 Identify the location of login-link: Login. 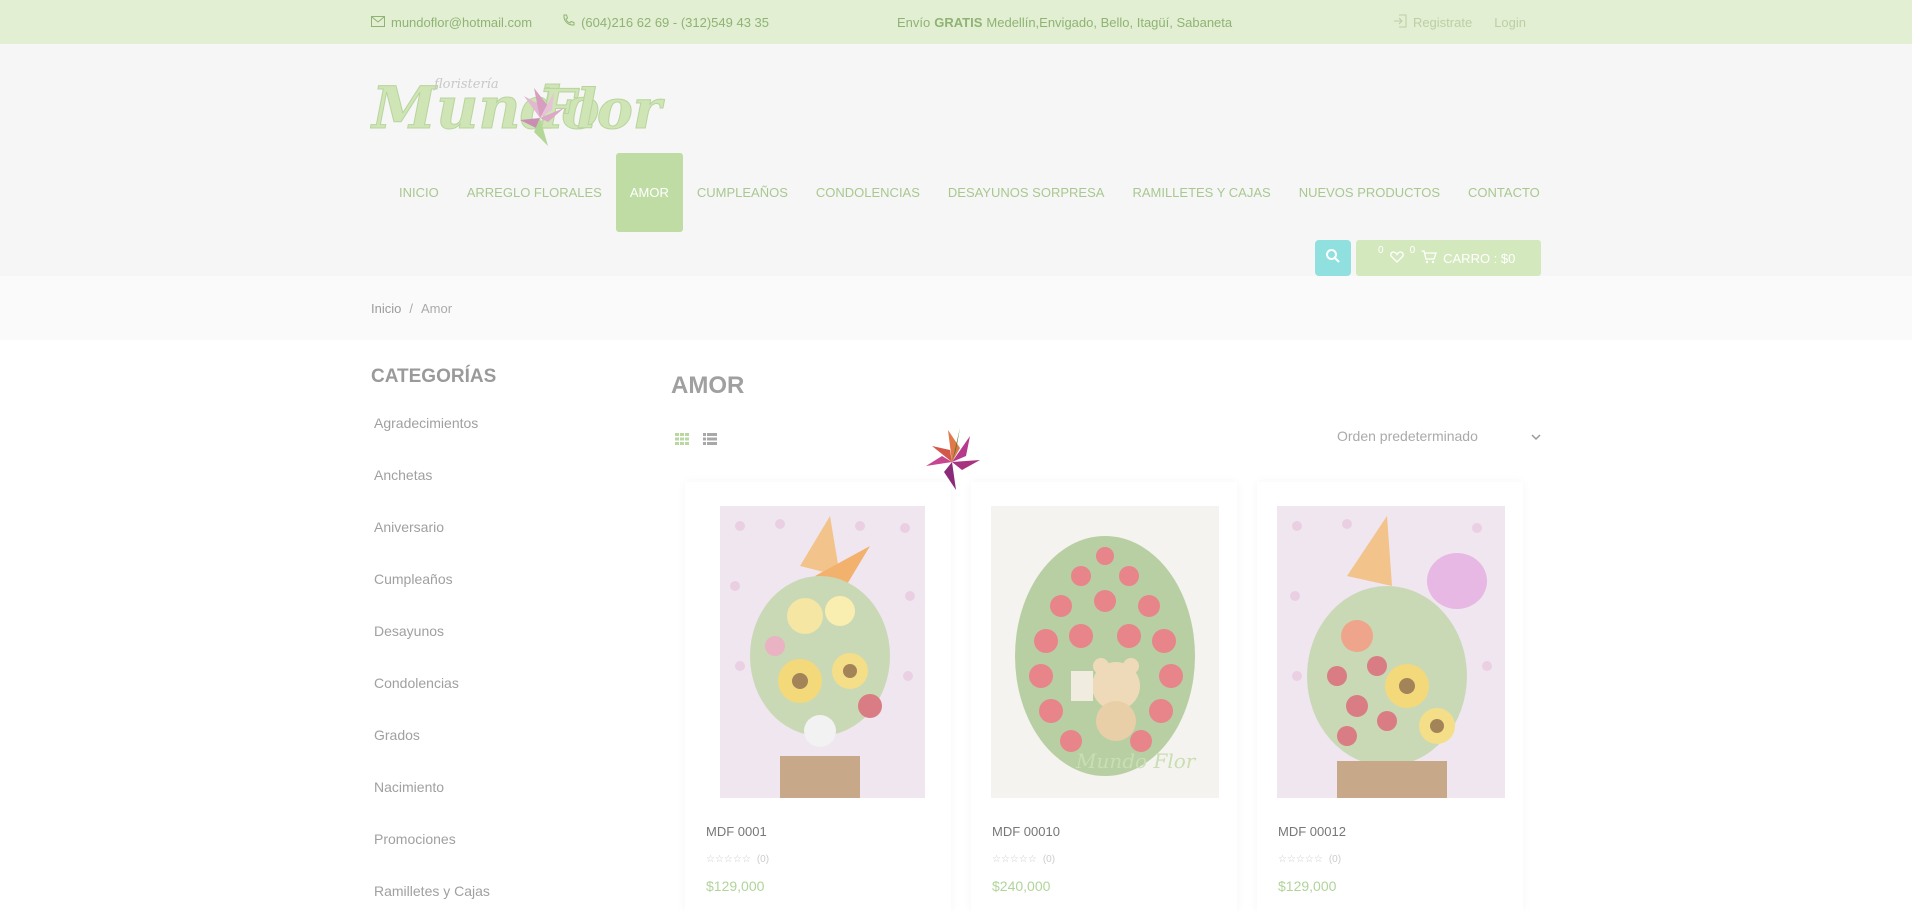
(1510, 22).